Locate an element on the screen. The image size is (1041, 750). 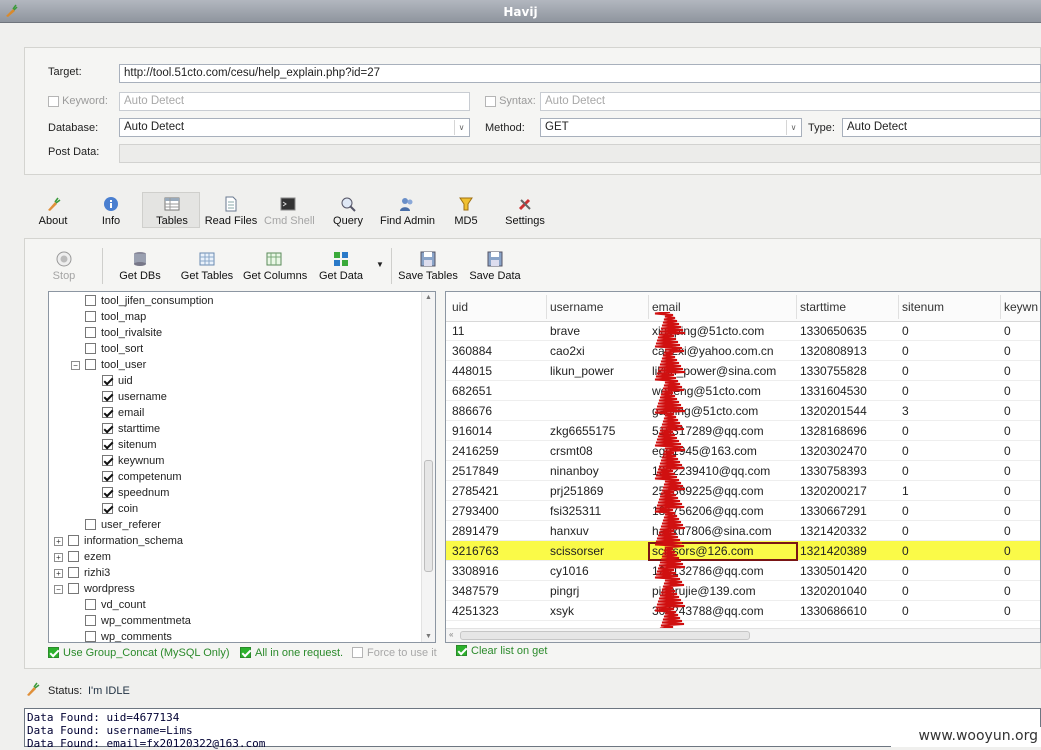
all-in-one-checkbox is located at coordinates (245, 652).